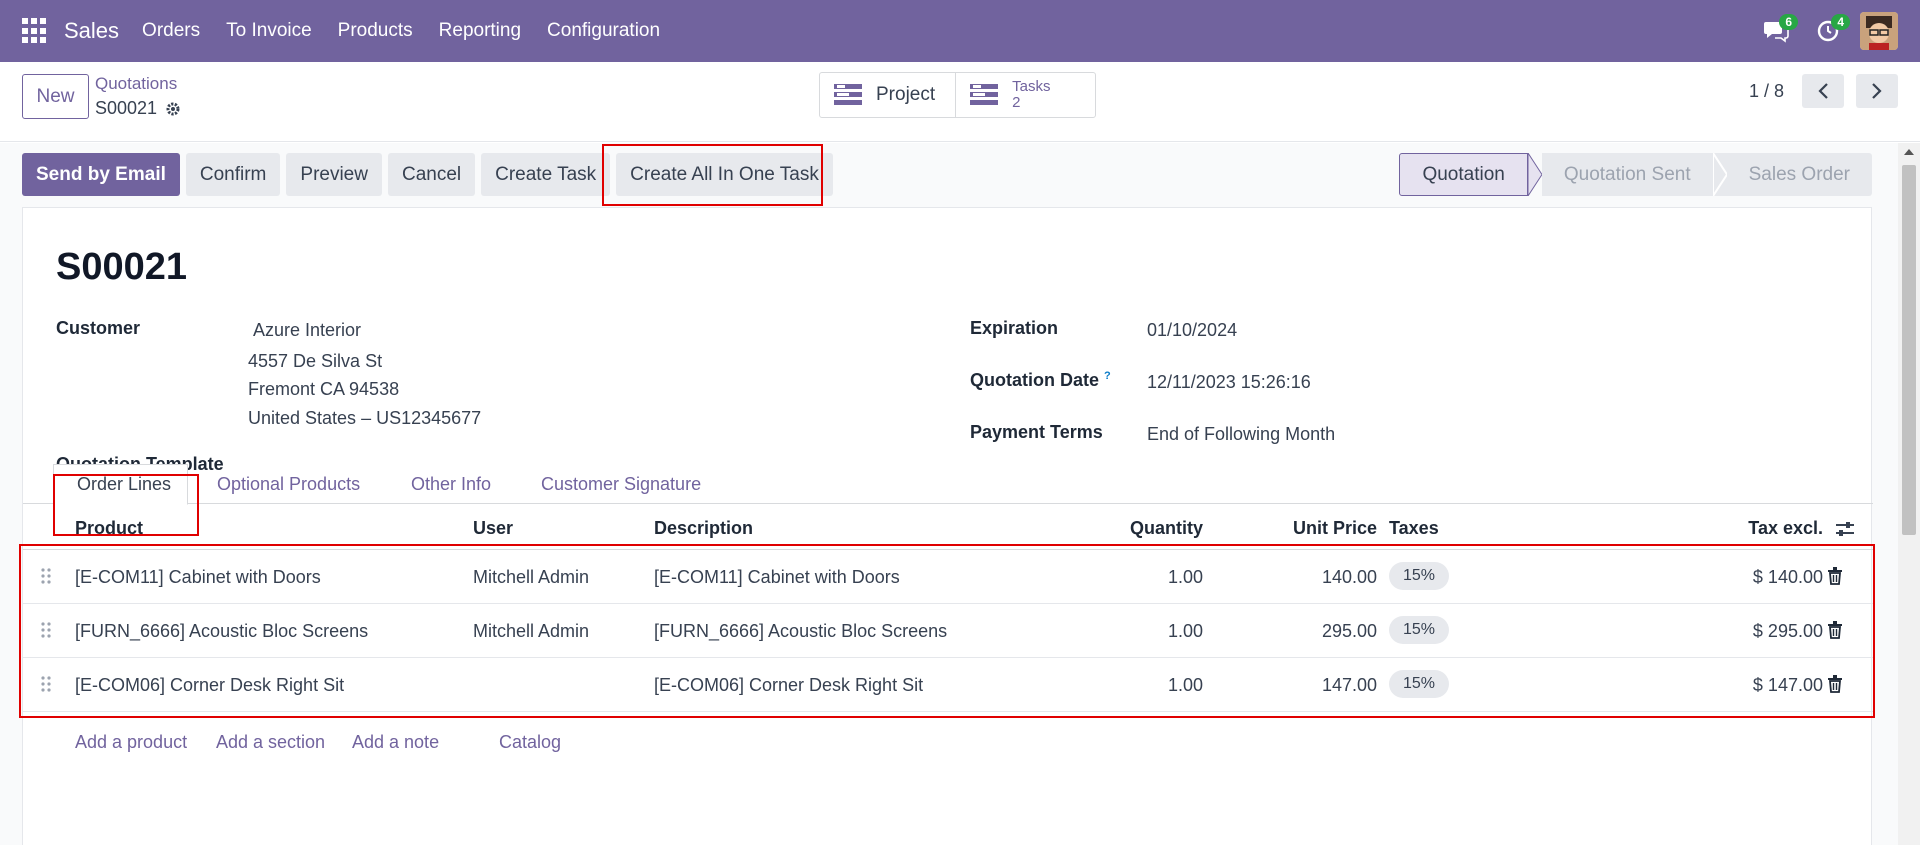 This screenshot has width=1920, height=845. I want to click on menu-reporting: Reporting, so click(480, 31).